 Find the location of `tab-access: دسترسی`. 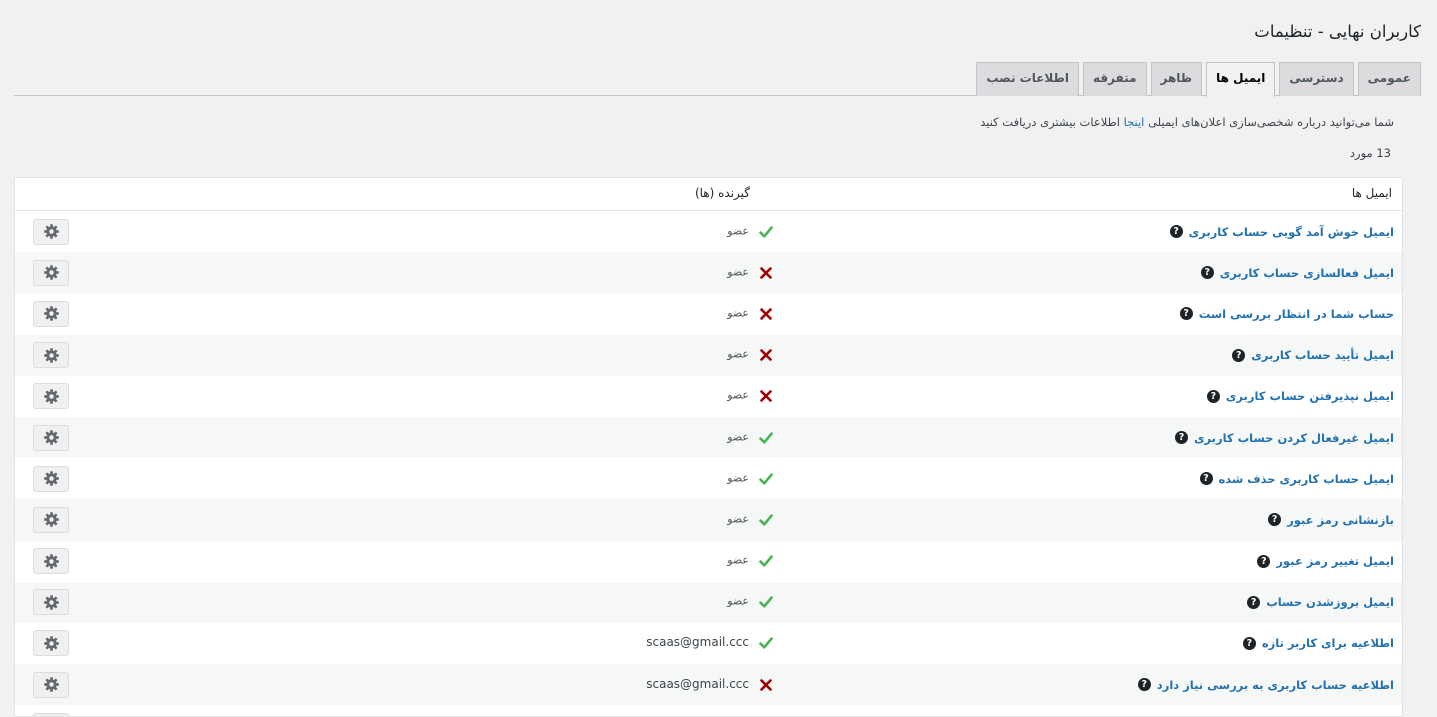

tab-access: دسترسی is located at coordinates (1316, 79).